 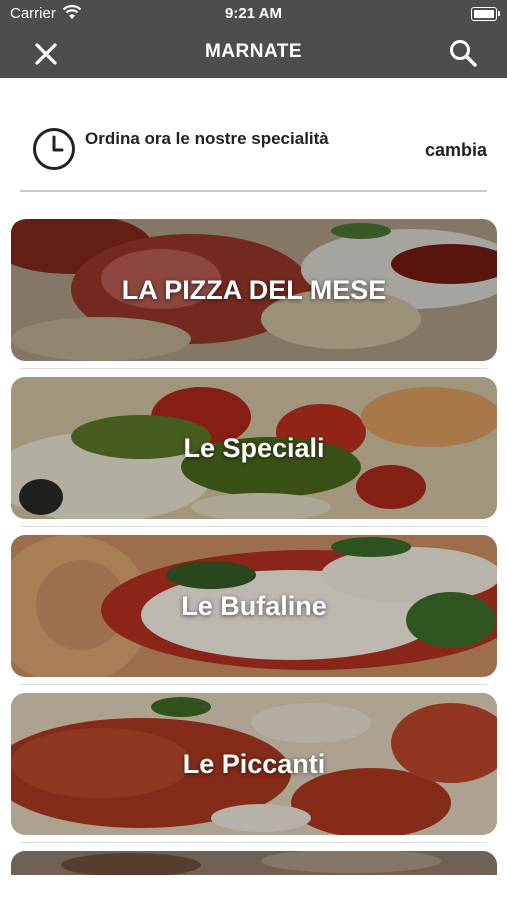 What do you see at coordinates (253, 152) in the screenshot?
I see `order-row: Ordina ora le nostre specialità cambia` at bounding box center [253, 152].